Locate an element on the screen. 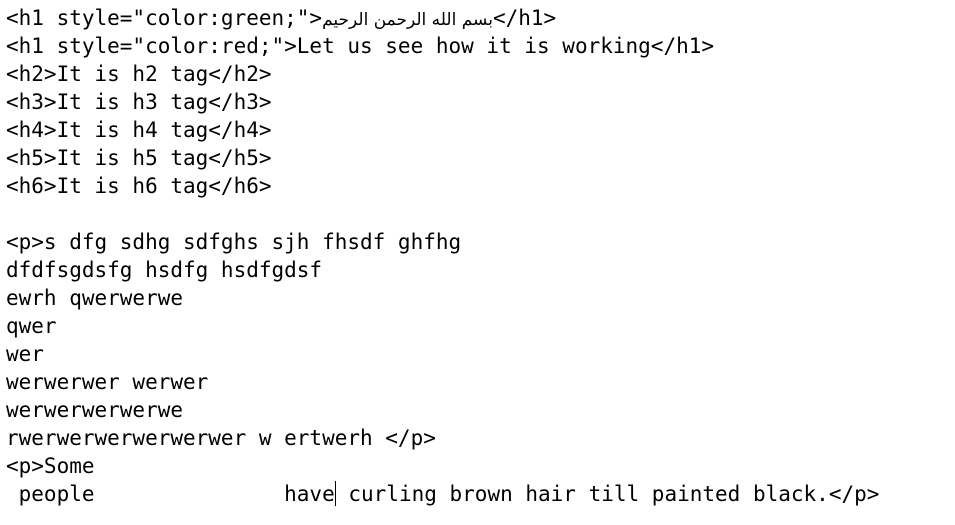 The height and width of the screenshot is (525, 955). code-line-1-end: </h1> is located at coordinates (524, 18).